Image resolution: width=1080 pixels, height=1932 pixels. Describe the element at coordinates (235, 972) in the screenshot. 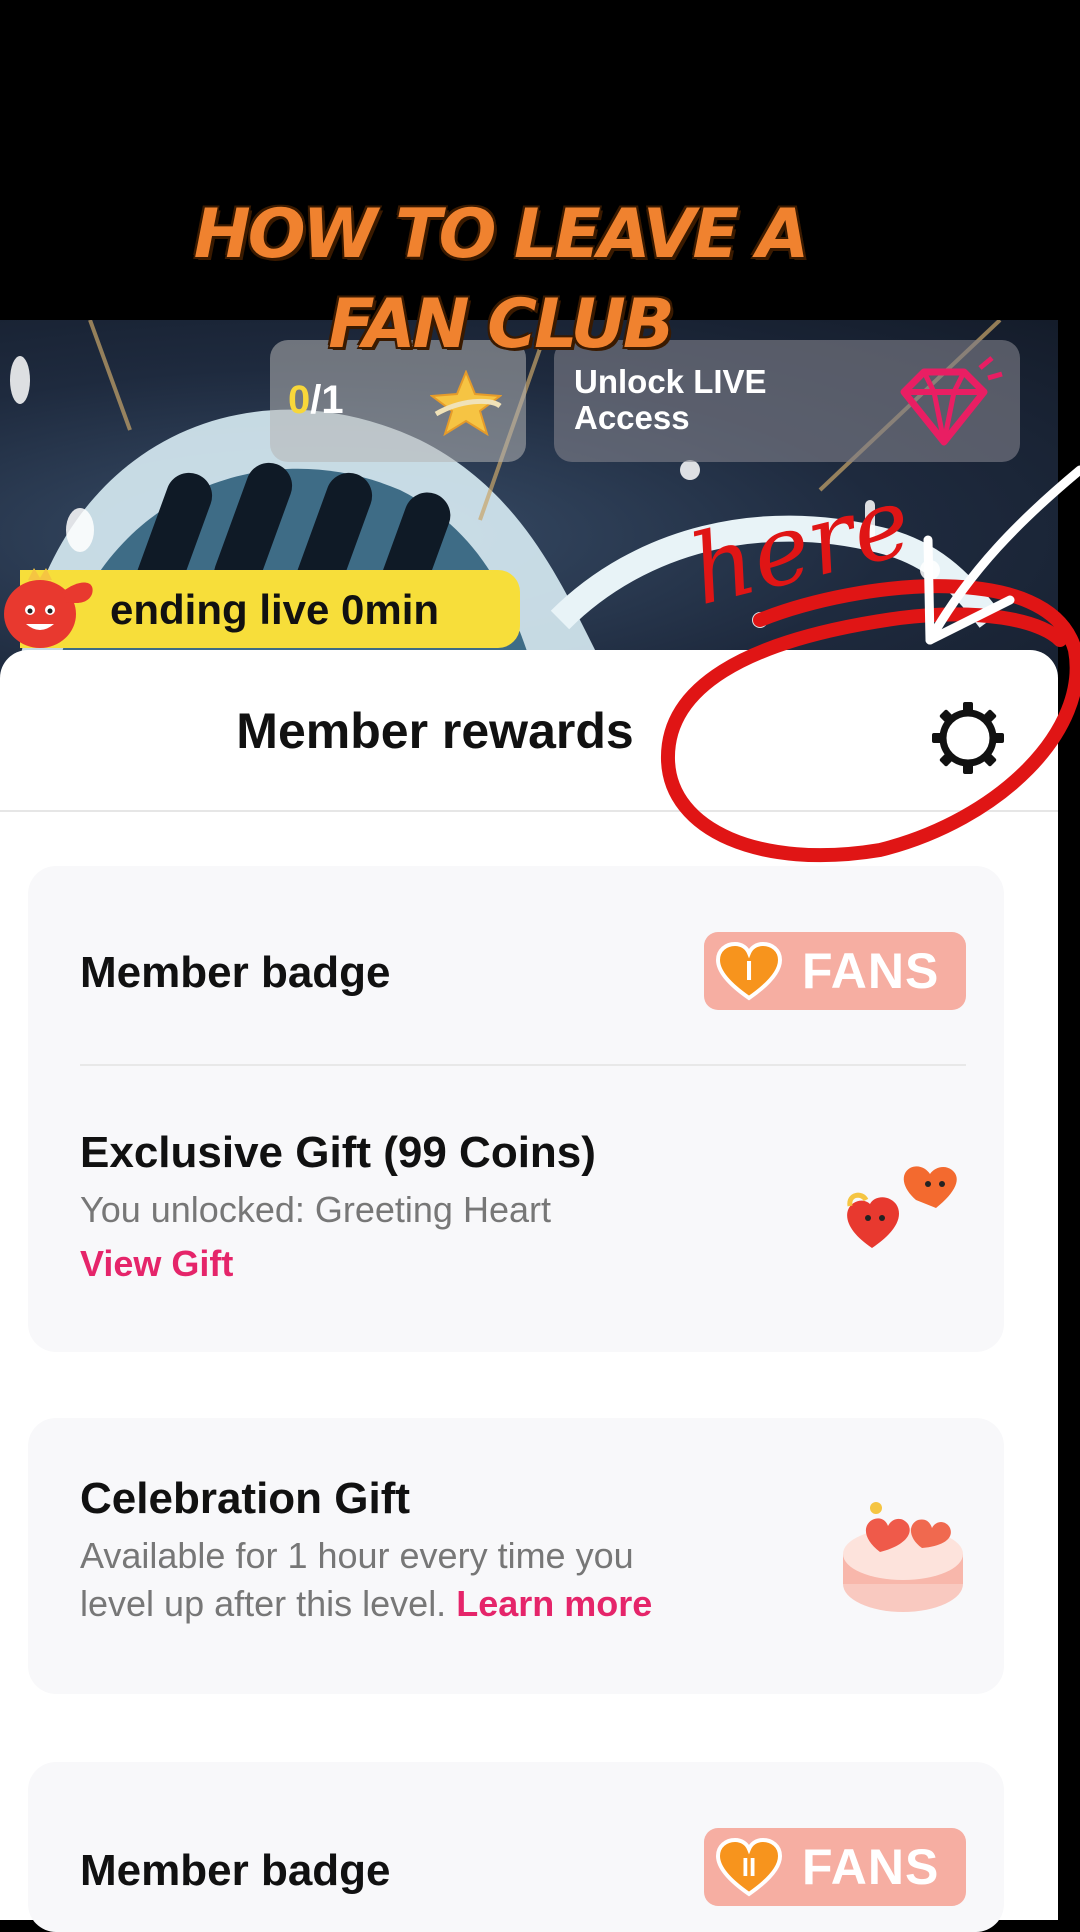

I see `member-badge-title: Member badge` at that location.